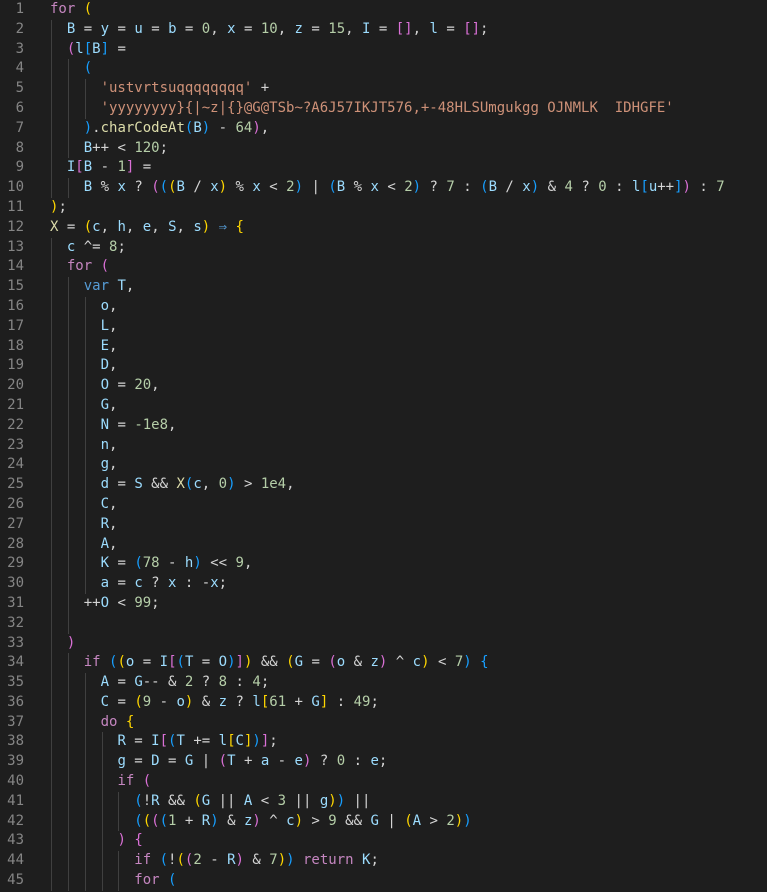 The width and height of the screenshot is (767, 892). I want to click on code-token: {, so click(130, 721).